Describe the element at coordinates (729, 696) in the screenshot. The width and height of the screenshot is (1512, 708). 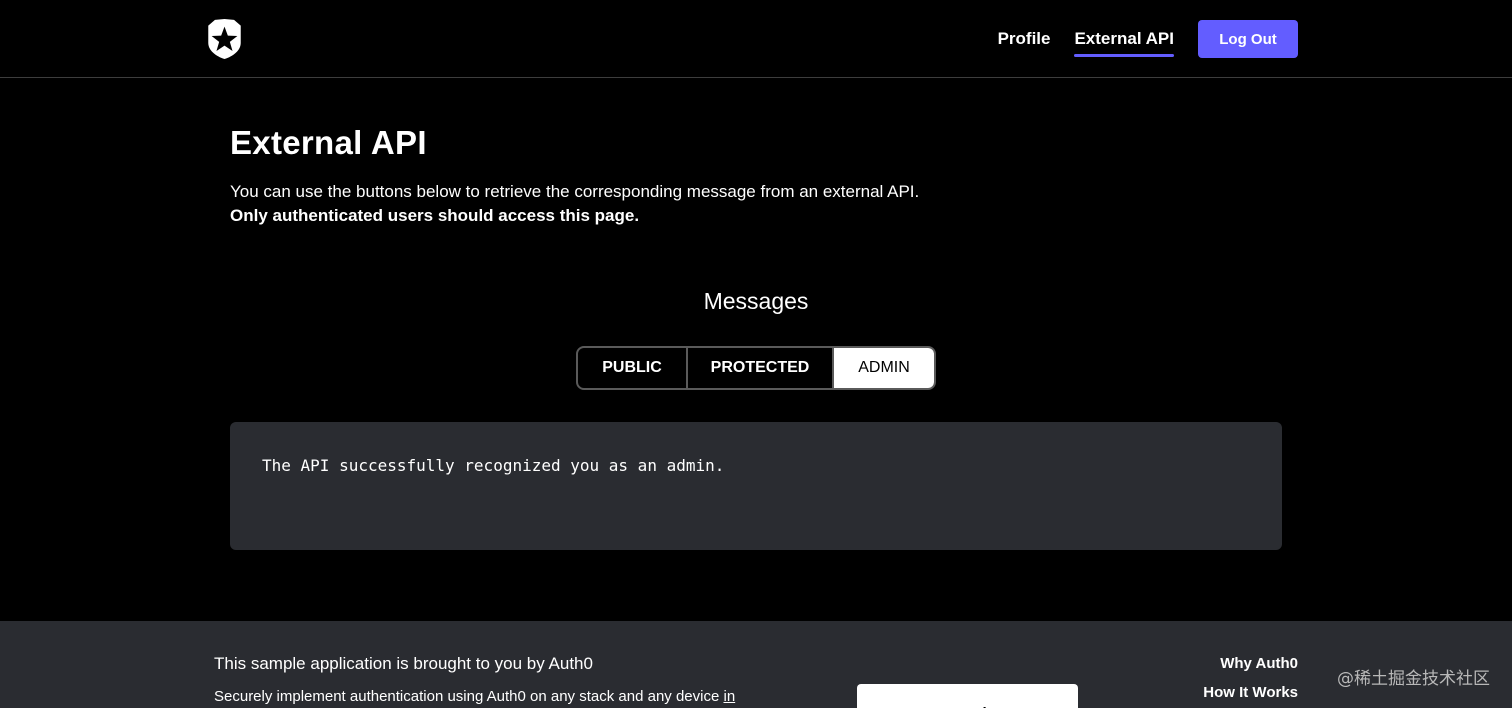
I see `footer-text-link: in` at that location.